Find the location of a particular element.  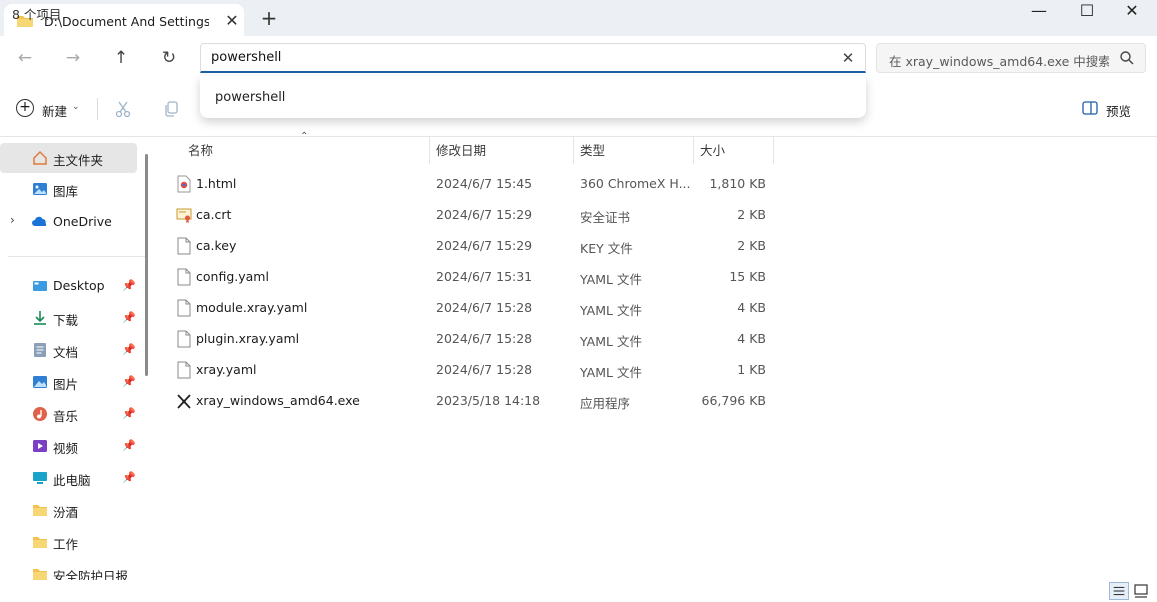

sidebar-item-desktop: Desktop 📌 is located at coordinates (69, 286).